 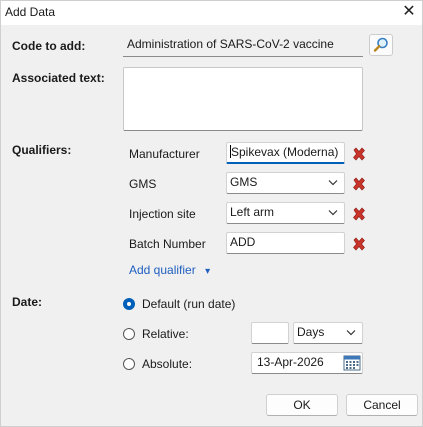 I want to click on ok-button: OK, so click(x=302, y=405).